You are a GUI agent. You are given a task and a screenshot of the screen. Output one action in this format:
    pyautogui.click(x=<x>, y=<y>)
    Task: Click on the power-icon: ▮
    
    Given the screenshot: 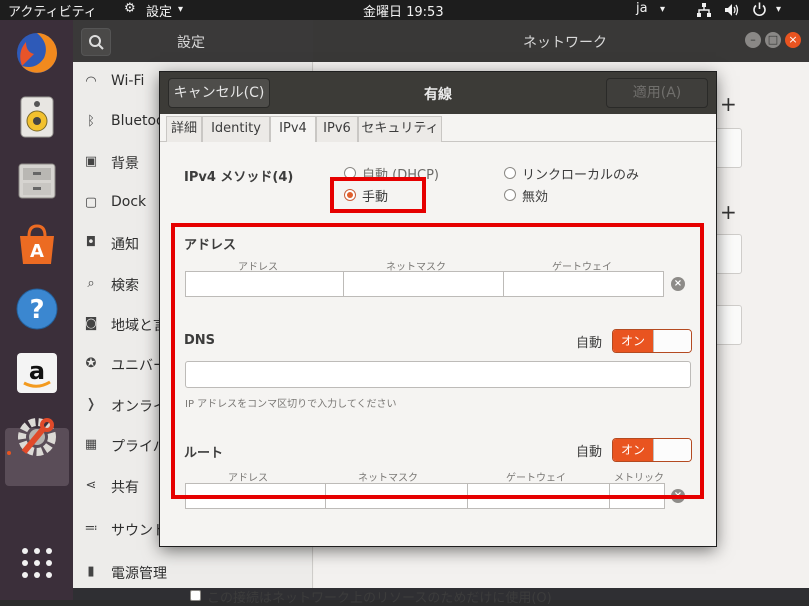 What is the action you would take?
    pyautogui.click(x=91, y=571)
    